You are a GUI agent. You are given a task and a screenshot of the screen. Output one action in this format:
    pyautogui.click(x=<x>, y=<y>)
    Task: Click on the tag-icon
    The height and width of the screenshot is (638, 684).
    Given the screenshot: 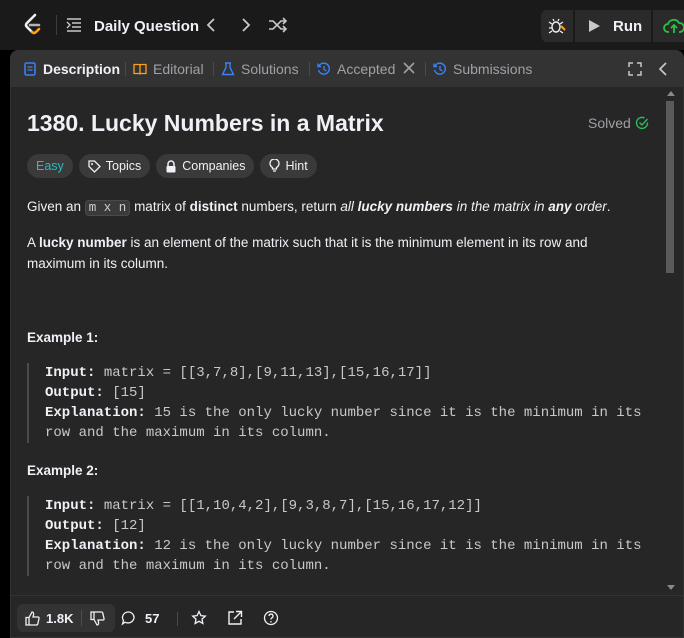 What is the action you would take?
    pyautogui.click(x=94, y=166)
    